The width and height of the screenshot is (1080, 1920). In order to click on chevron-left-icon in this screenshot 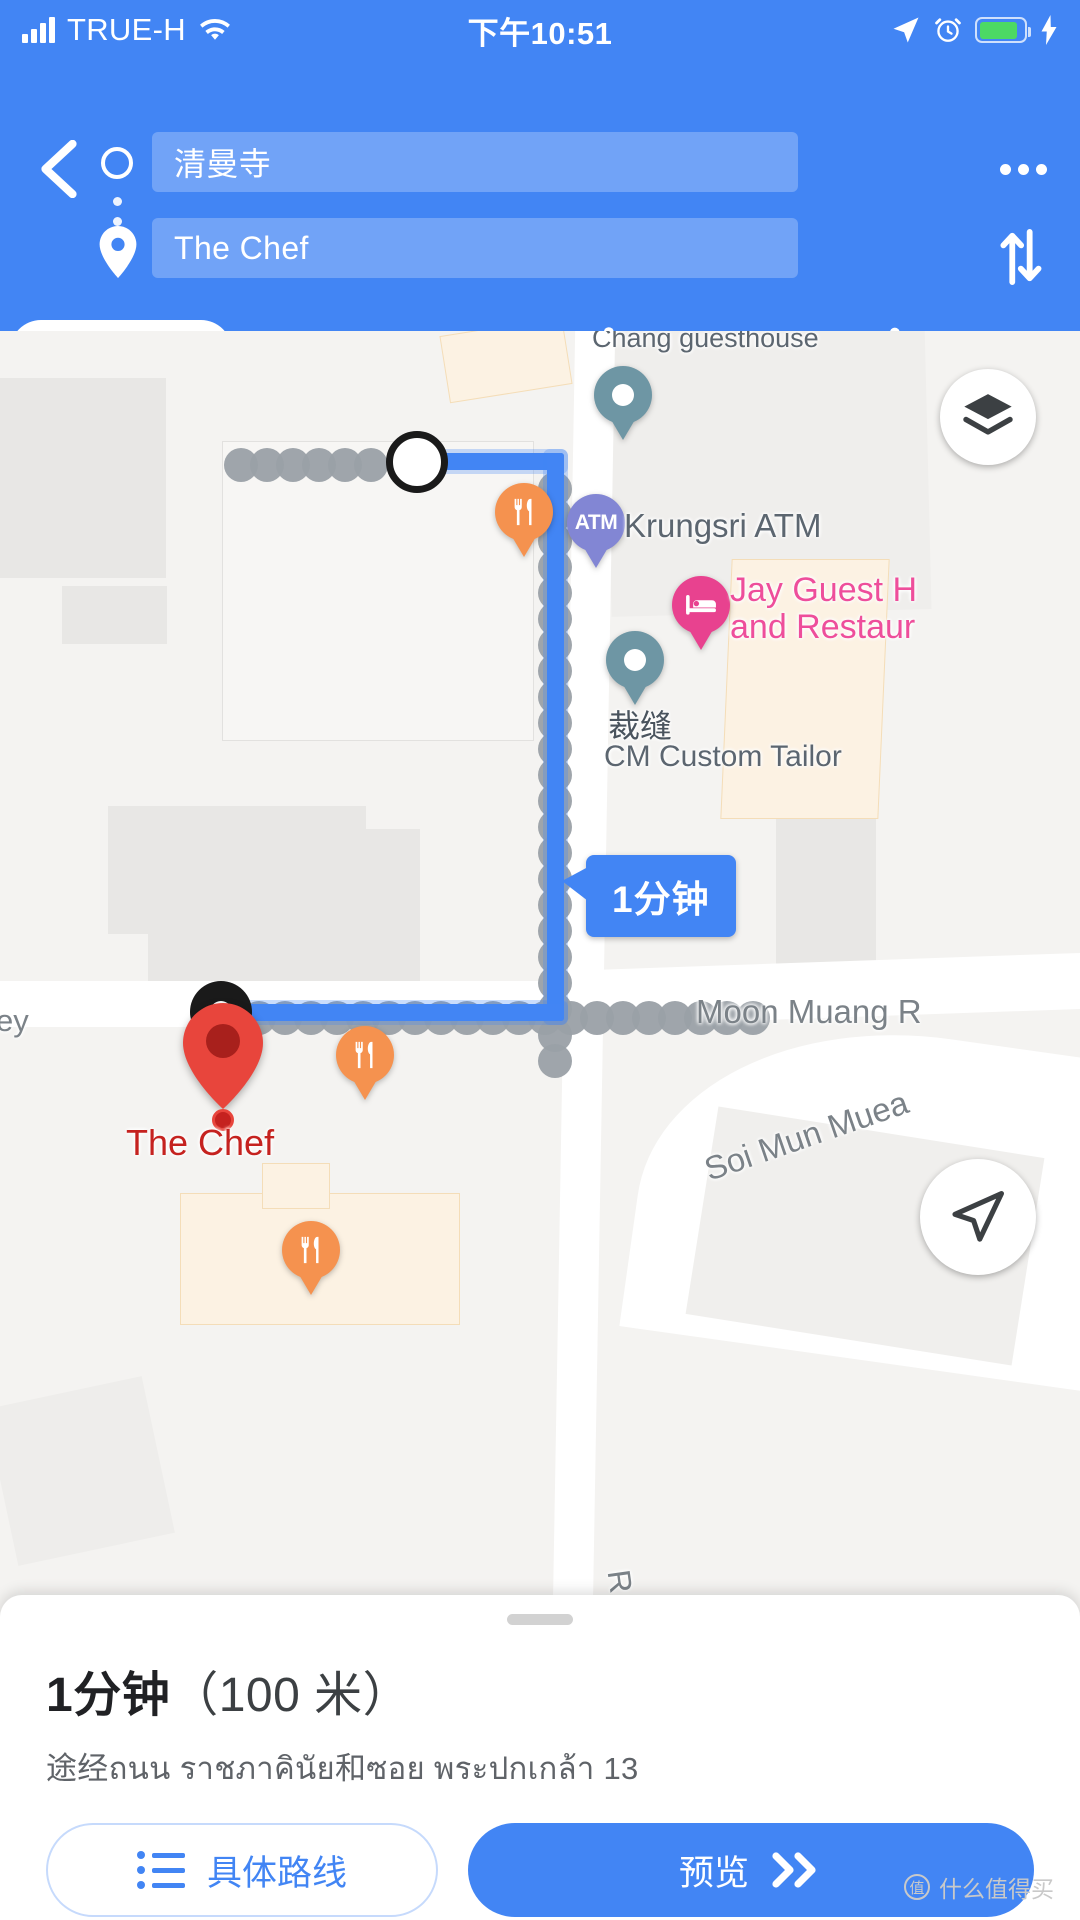, I will do `click(59, 169)`.